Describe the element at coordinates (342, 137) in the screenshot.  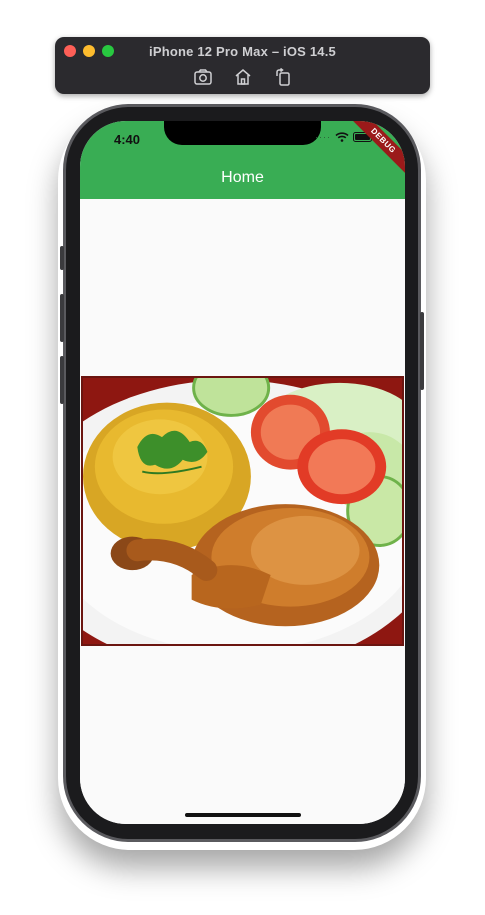
I see `wifi-icon` at that location.